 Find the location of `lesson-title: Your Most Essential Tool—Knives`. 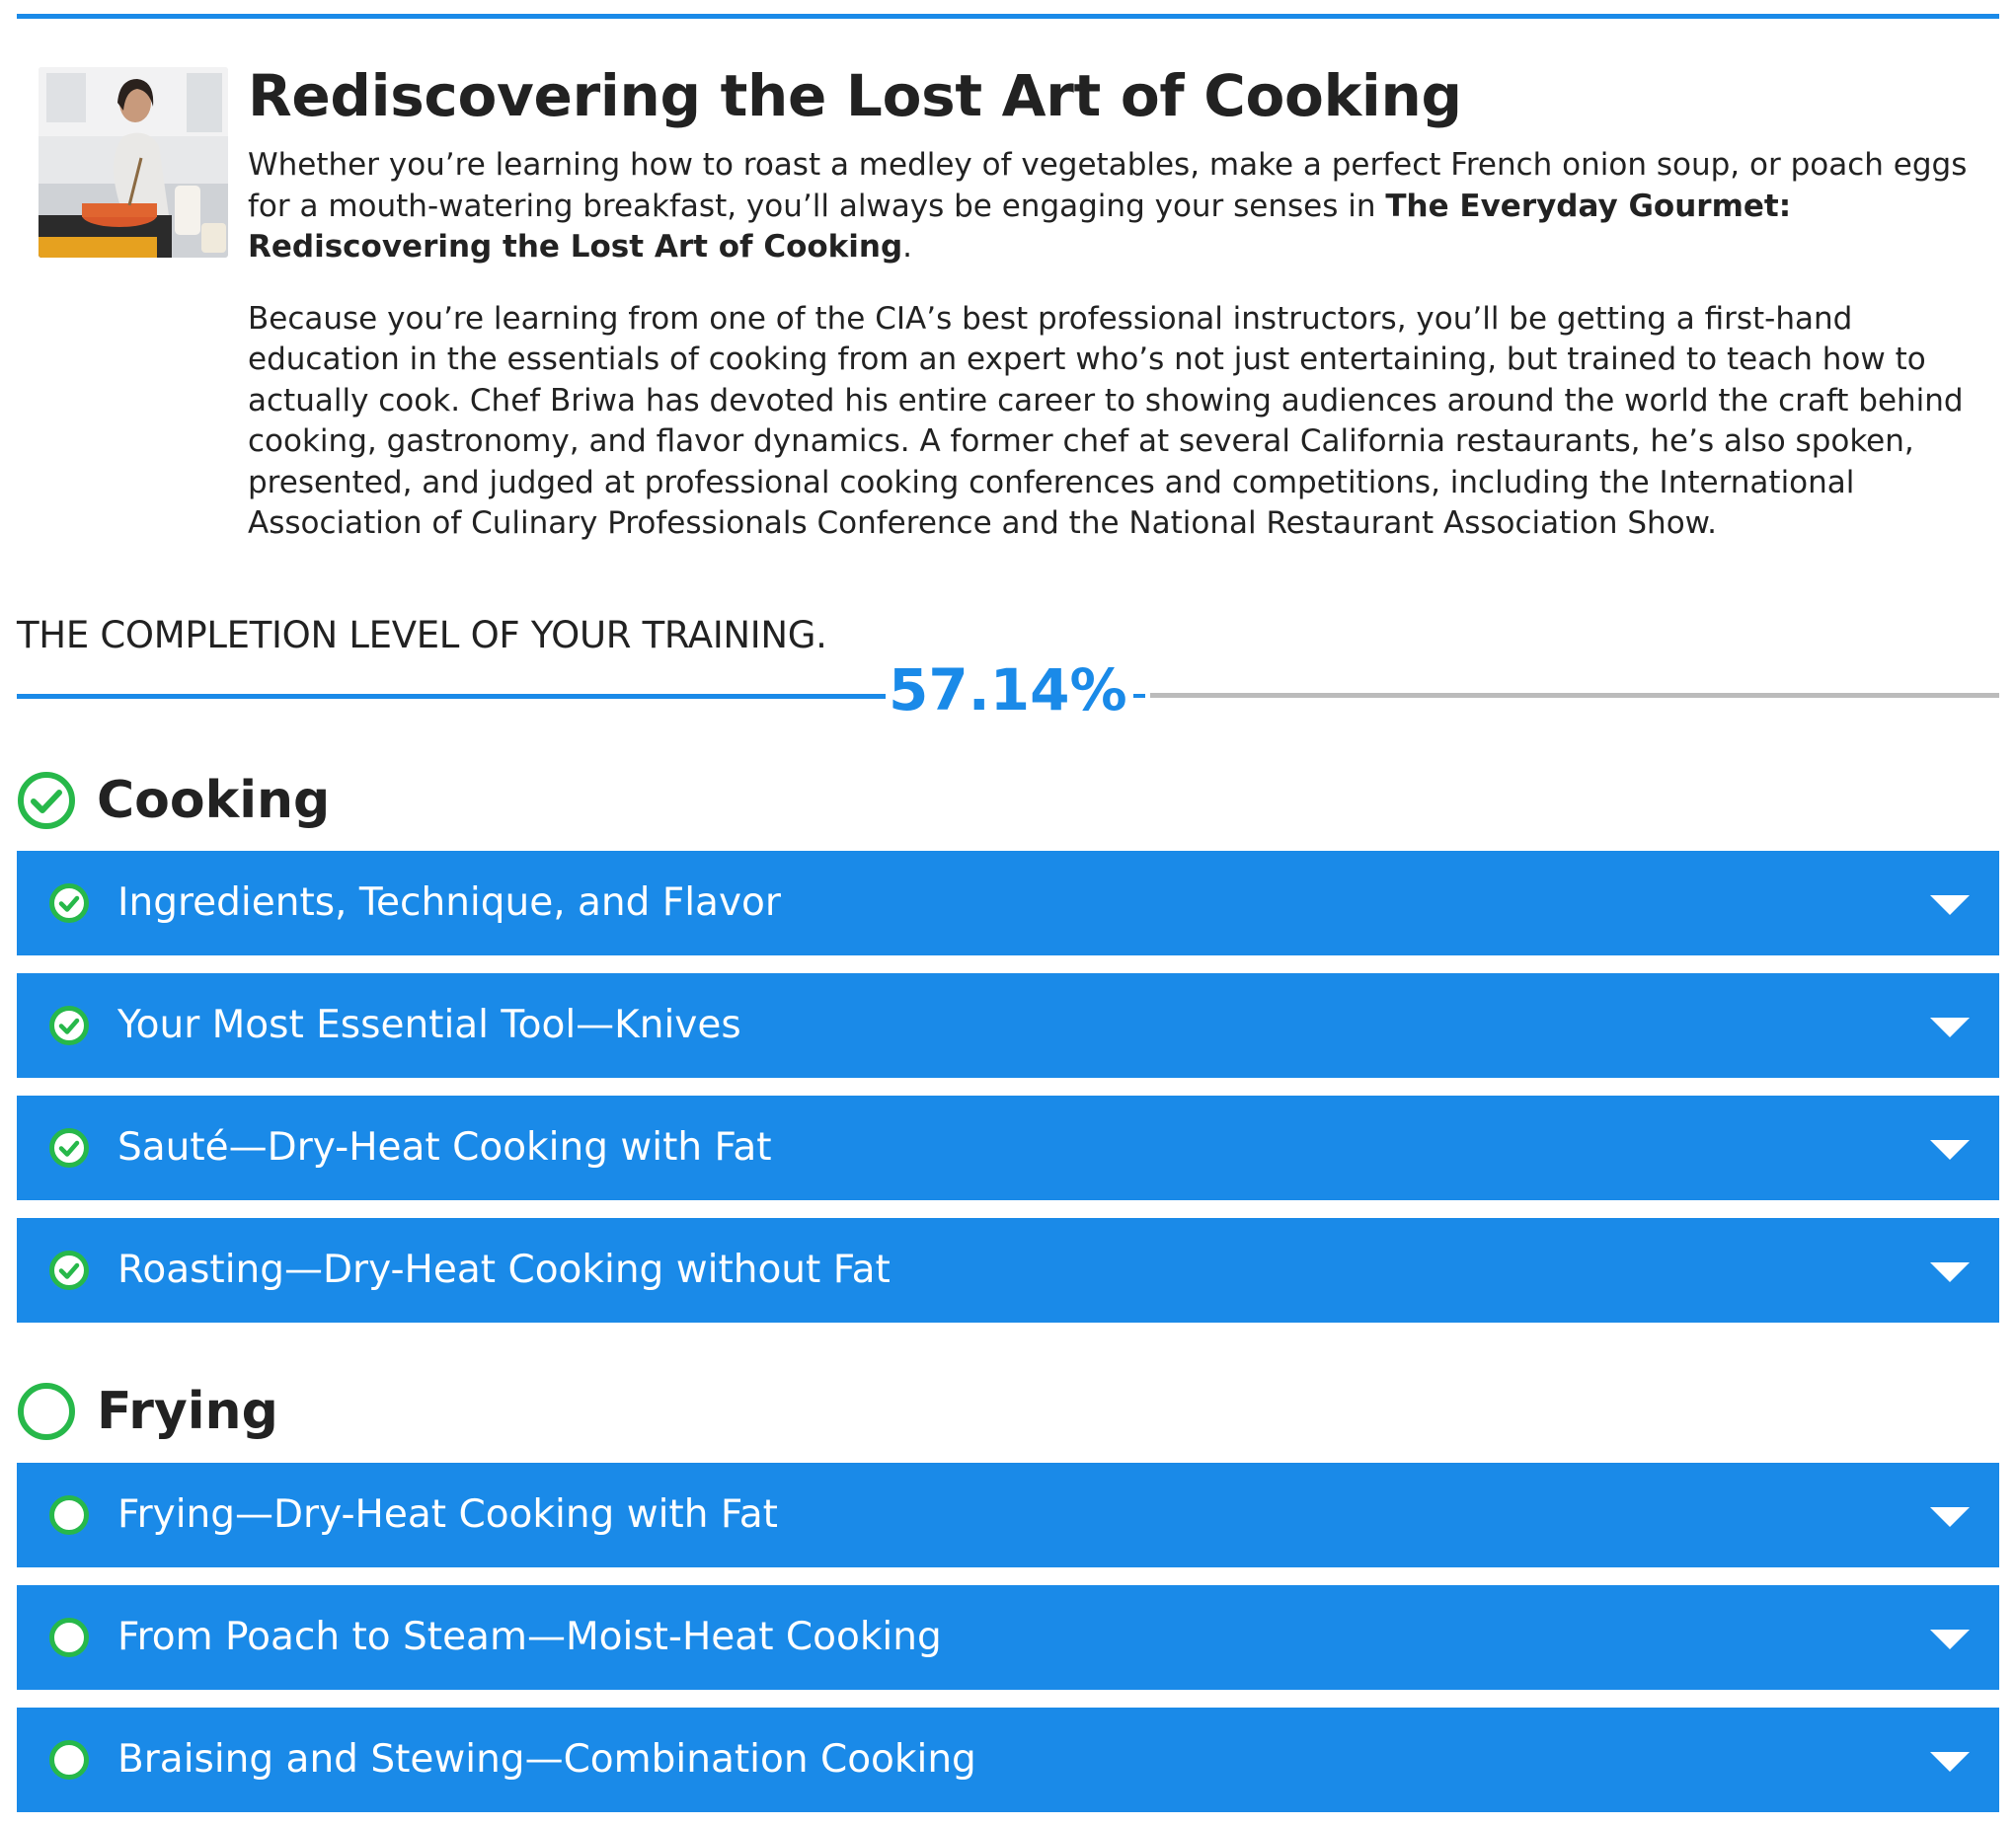

lesson-title: Your Most Essential Tool—Knives is located at coordinates (429, 1025).